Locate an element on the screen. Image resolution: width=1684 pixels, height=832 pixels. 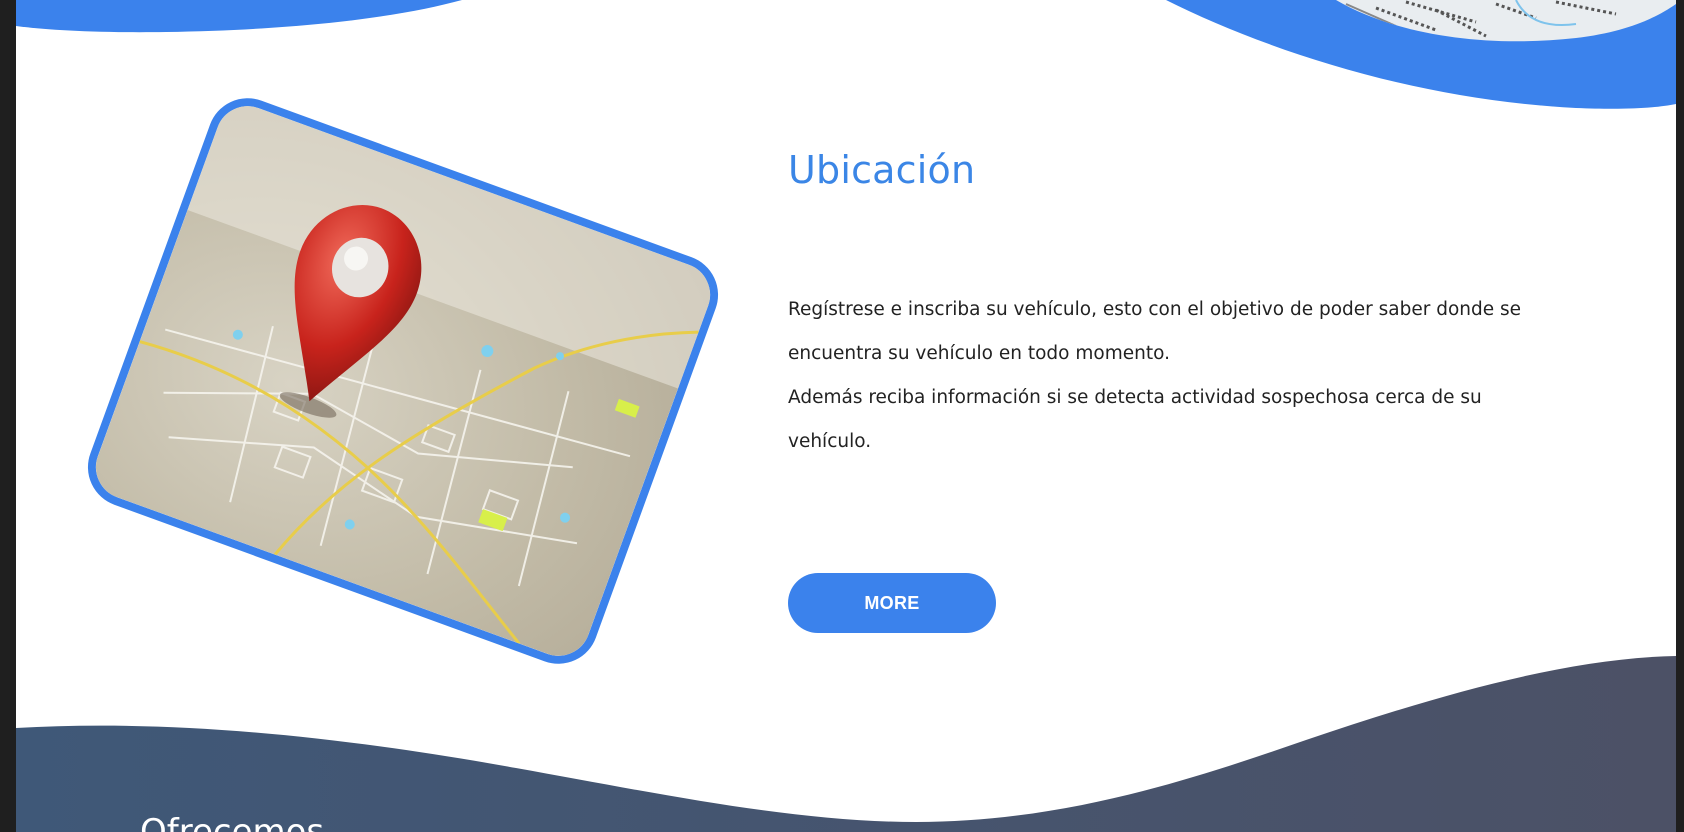
more-button: MORE is located at coordinates (892, 603).